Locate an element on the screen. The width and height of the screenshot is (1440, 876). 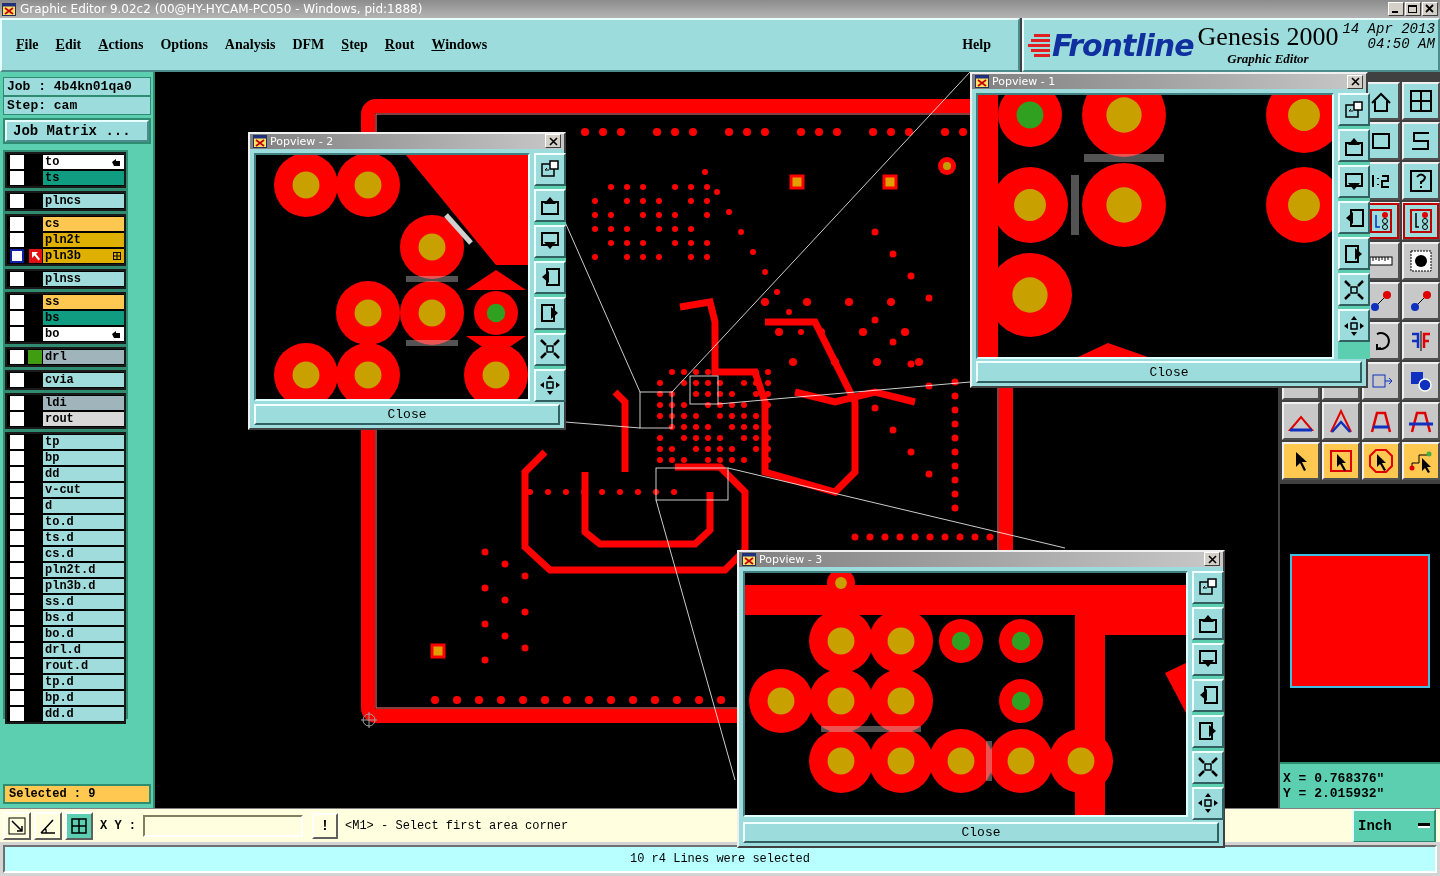
layer-name: drl.d is located at coordinates (83, 650).